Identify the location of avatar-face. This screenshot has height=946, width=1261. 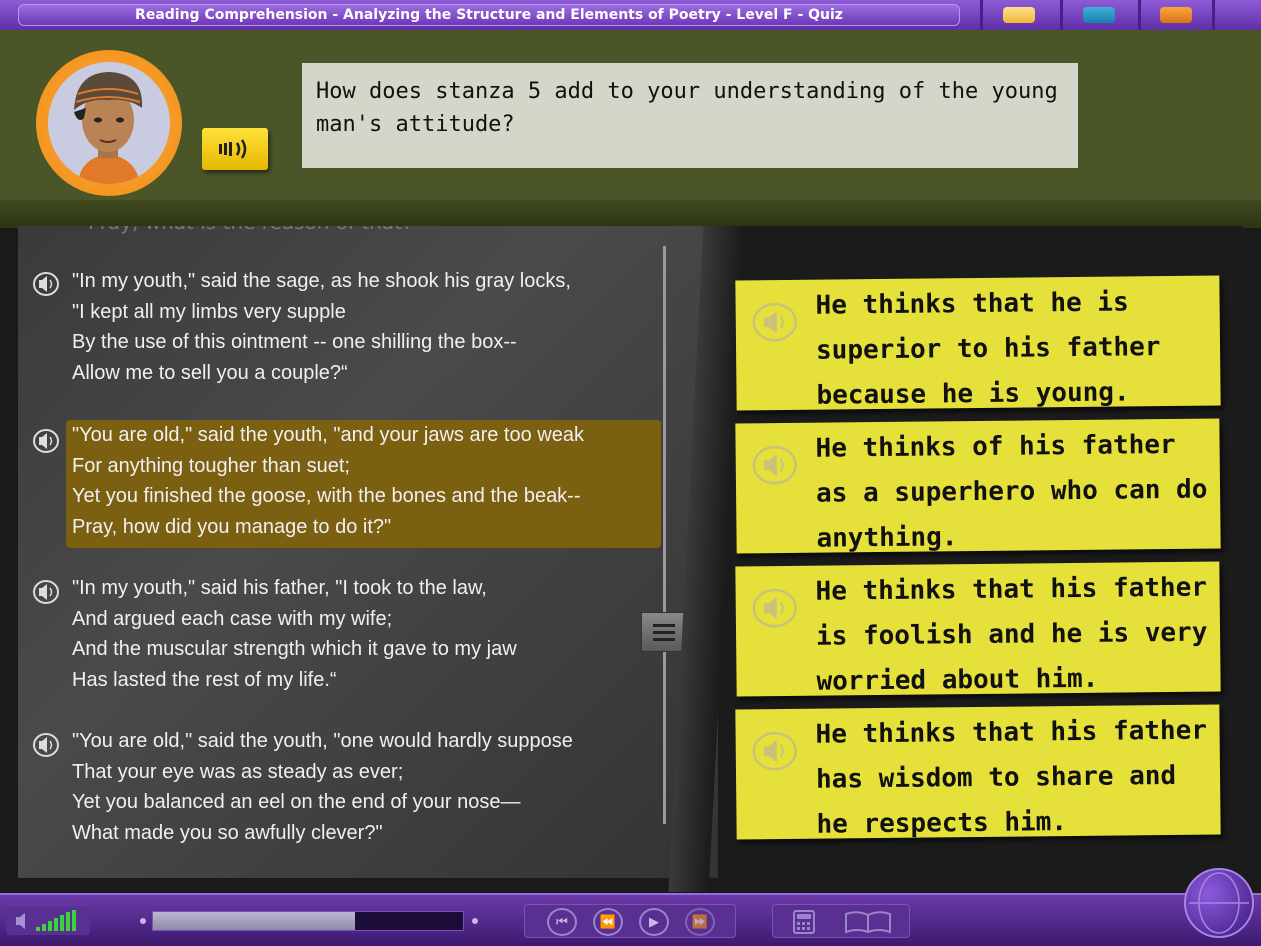
(109, 123).